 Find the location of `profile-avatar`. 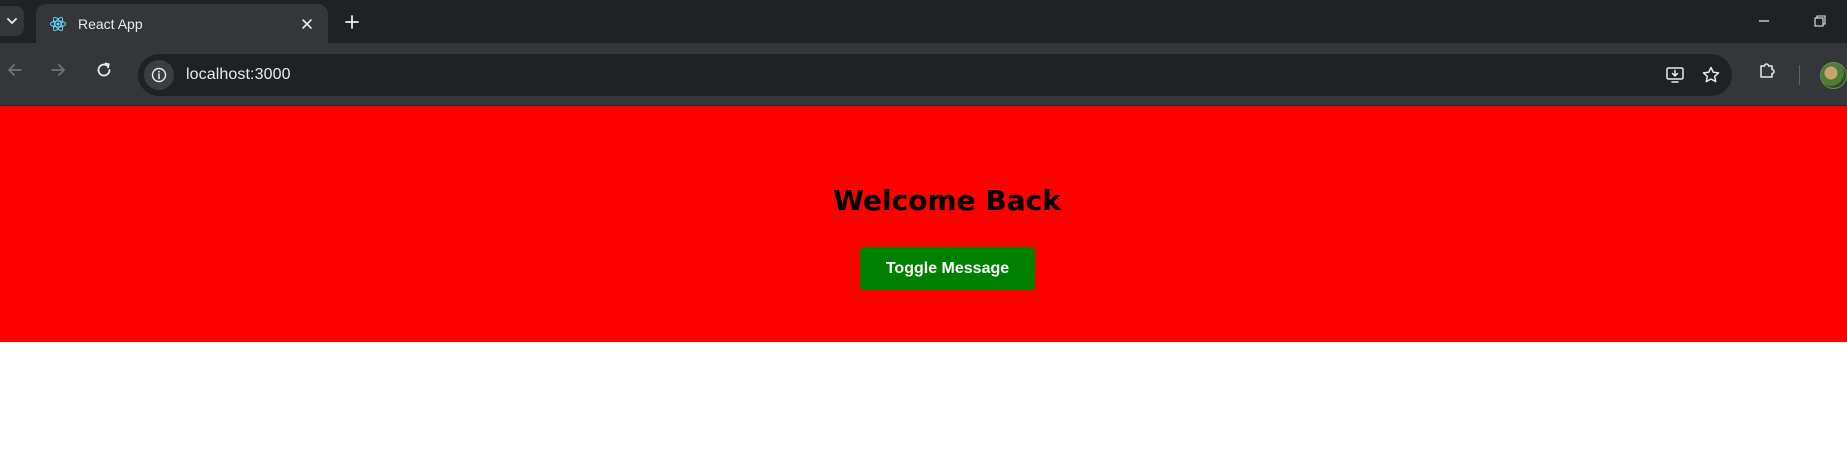

profile-avatar is located at coordinates (1833, 75).